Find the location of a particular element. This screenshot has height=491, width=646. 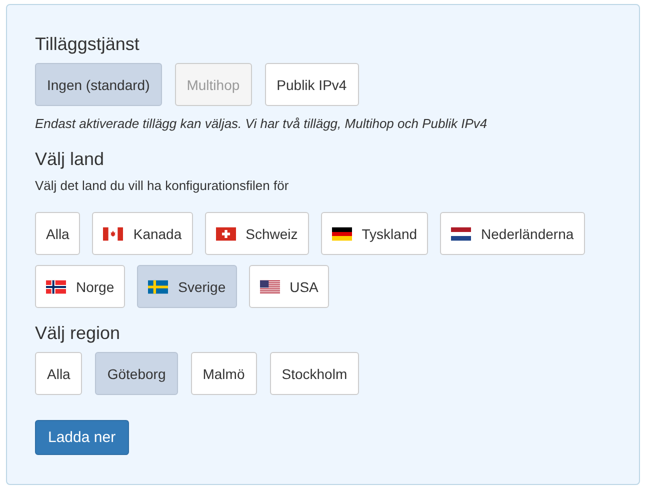

section-heading: Välj region is located at coordinates (78, 333).